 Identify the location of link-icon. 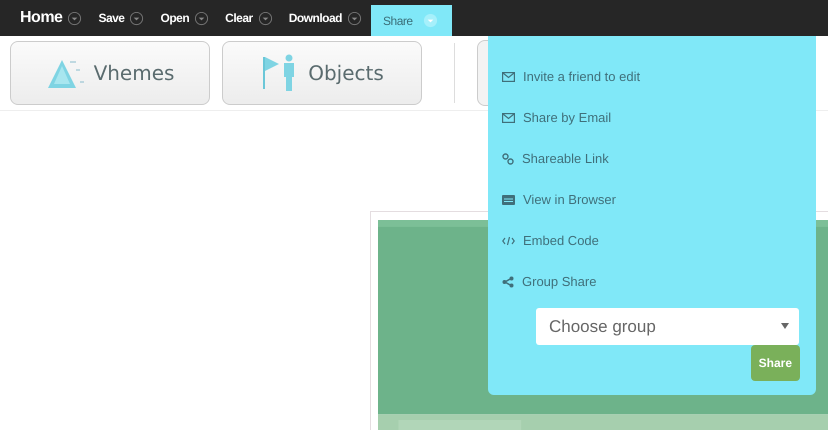
(508, 158).